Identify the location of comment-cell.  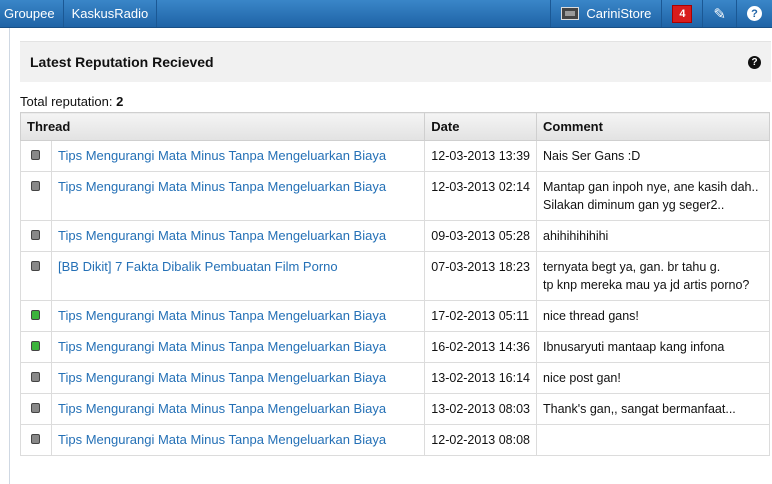
(653, 440).